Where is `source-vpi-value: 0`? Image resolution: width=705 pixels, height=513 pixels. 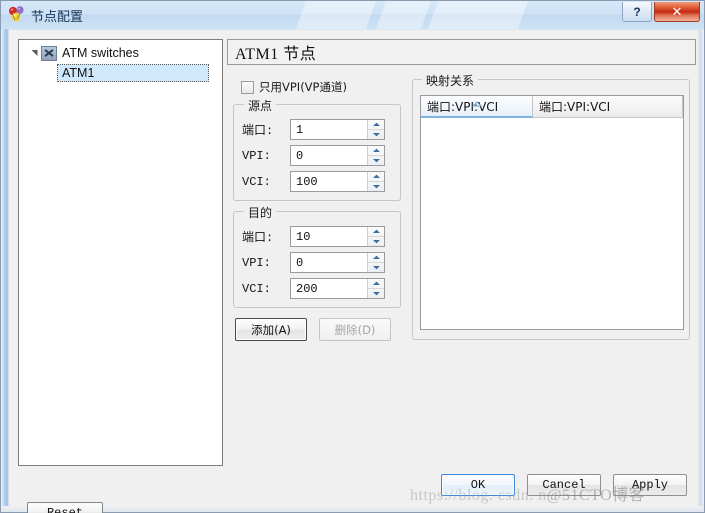 source-vpi-value: 0 is located at coordinates (329, 156).